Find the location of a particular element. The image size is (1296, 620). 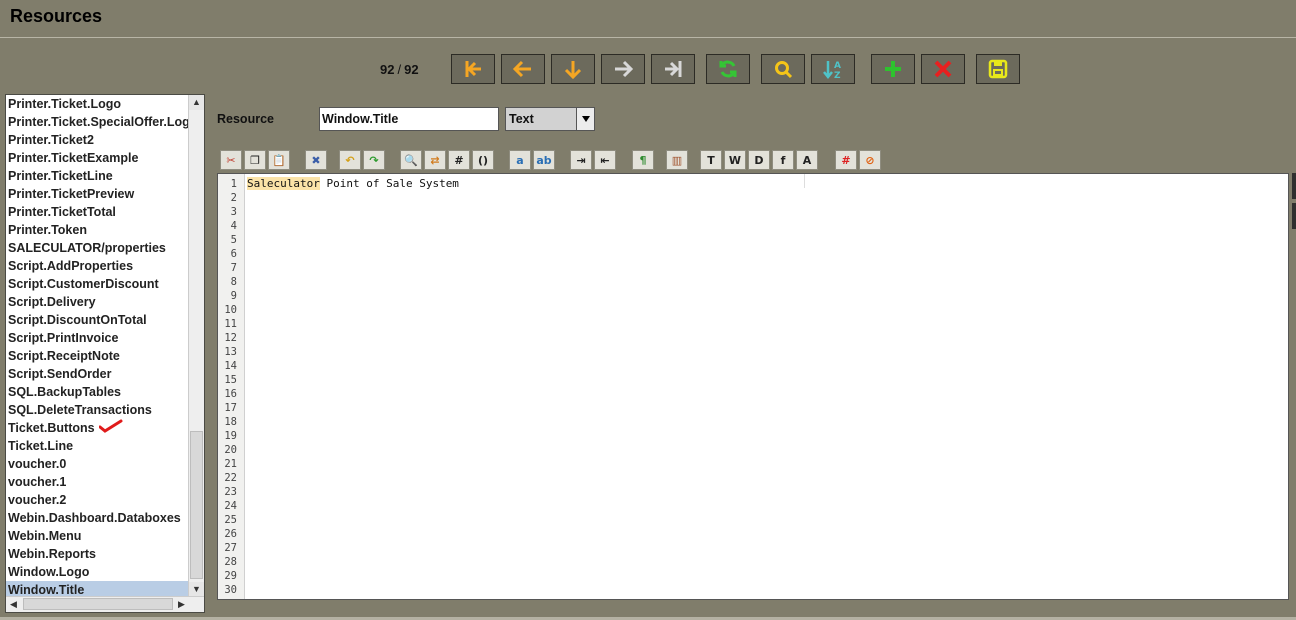

editor-toolbar-group: ¶ is located at coordinates (643, 160).